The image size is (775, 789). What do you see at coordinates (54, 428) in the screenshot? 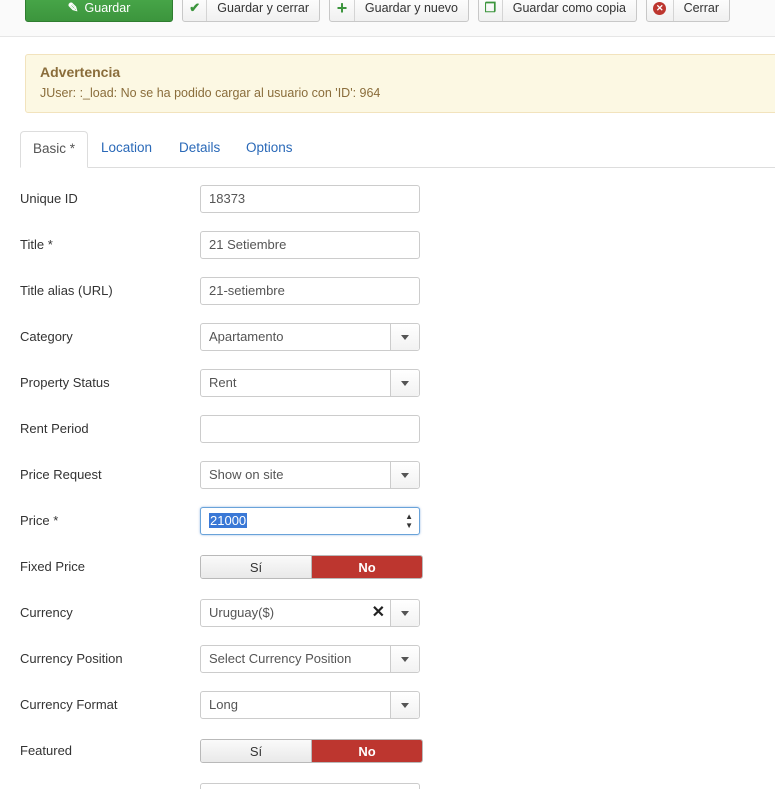
I see `rent-period-label: Rent Period` at bounding box center [54, 428].